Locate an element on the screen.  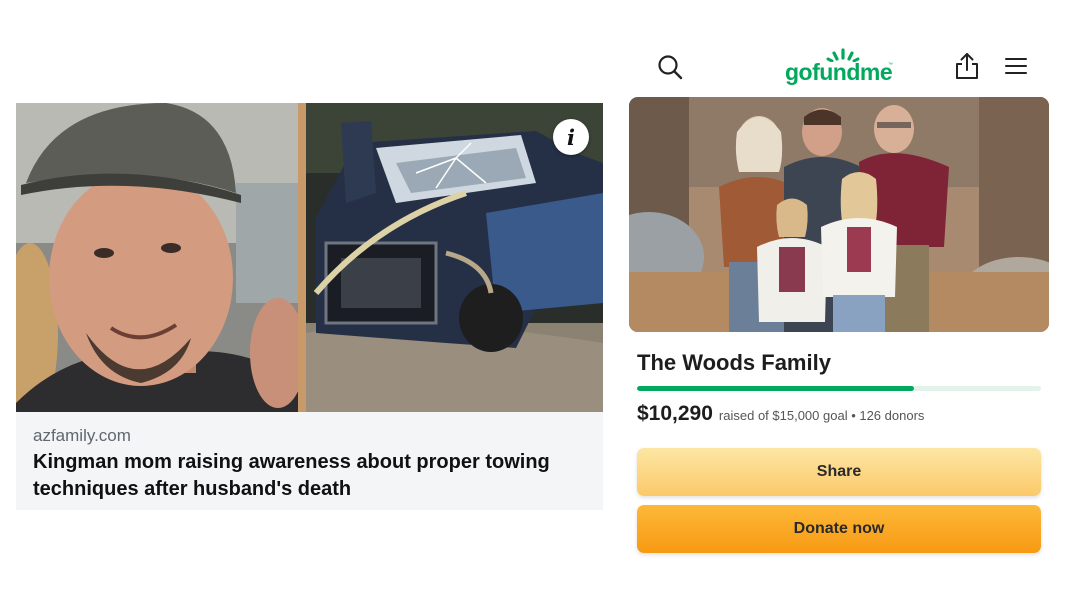
donate-now-button: Donate now is located at coordinates (839, 529).